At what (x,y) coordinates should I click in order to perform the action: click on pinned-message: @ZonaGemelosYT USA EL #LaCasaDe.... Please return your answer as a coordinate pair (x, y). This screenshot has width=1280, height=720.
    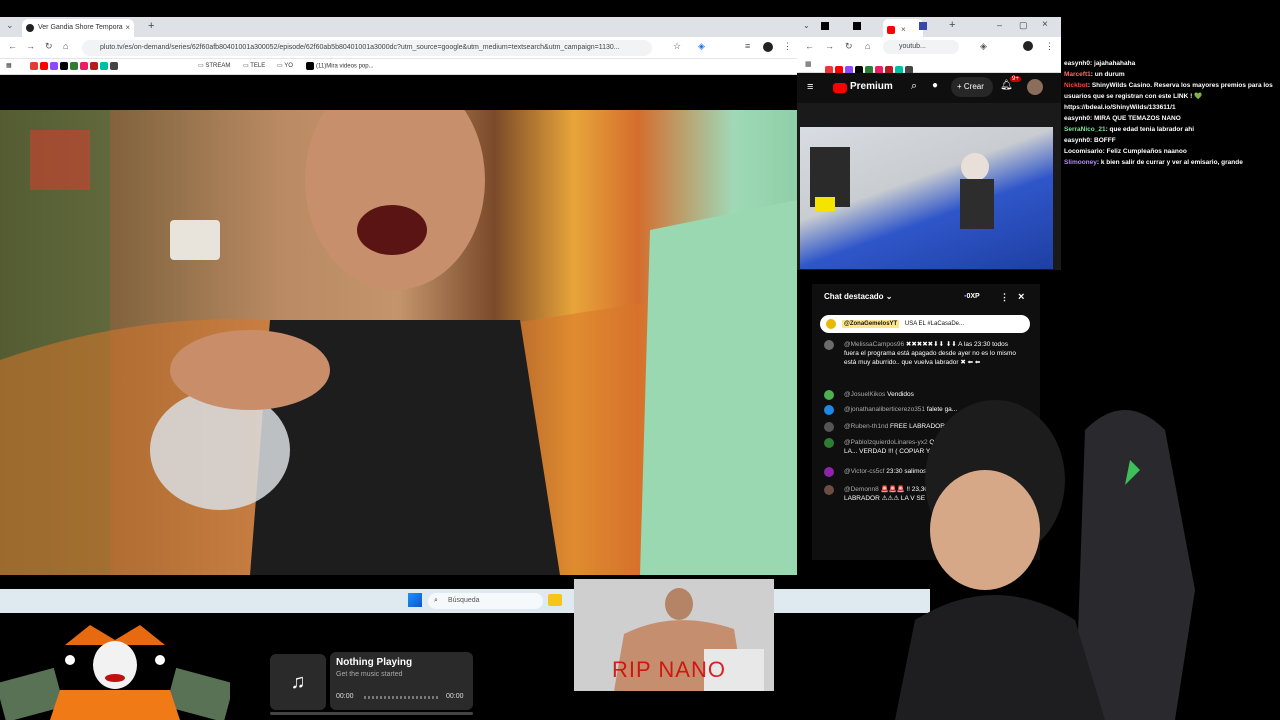
    Looking at the image, I should click on (925, 324).